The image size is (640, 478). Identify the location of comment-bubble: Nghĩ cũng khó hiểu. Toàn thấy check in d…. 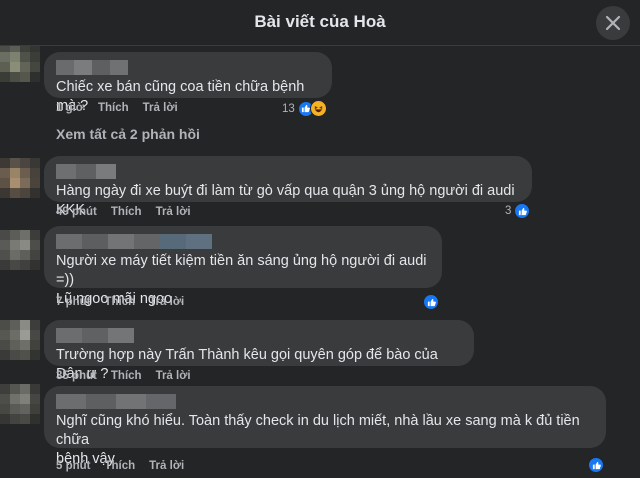
(325, 426).